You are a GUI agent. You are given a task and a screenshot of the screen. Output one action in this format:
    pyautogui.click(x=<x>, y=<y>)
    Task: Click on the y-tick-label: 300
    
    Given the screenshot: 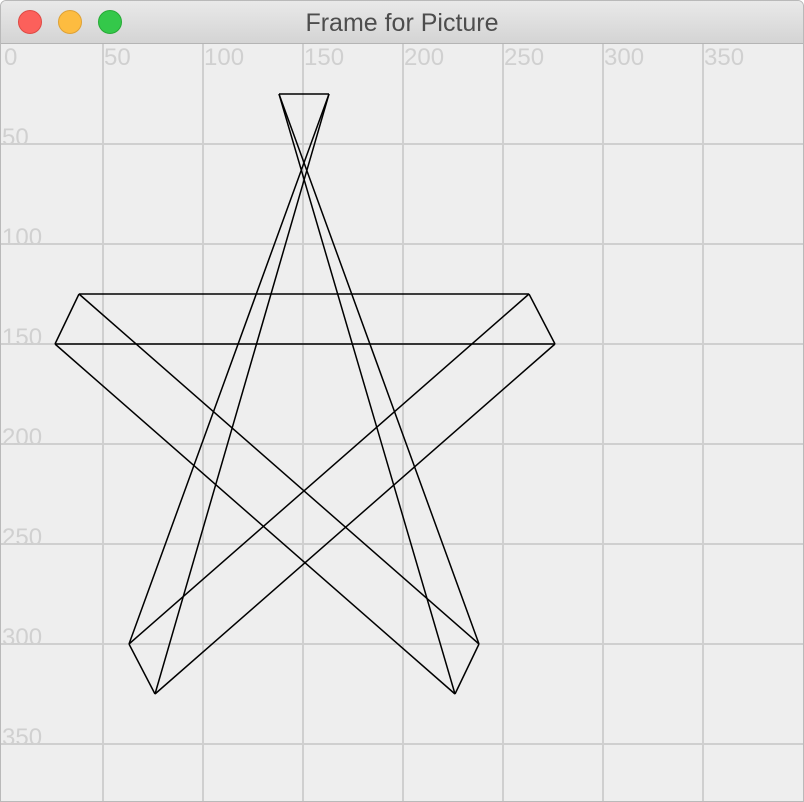 What is the action you would take?
    pyautogui.click(x=22, y=637)
    